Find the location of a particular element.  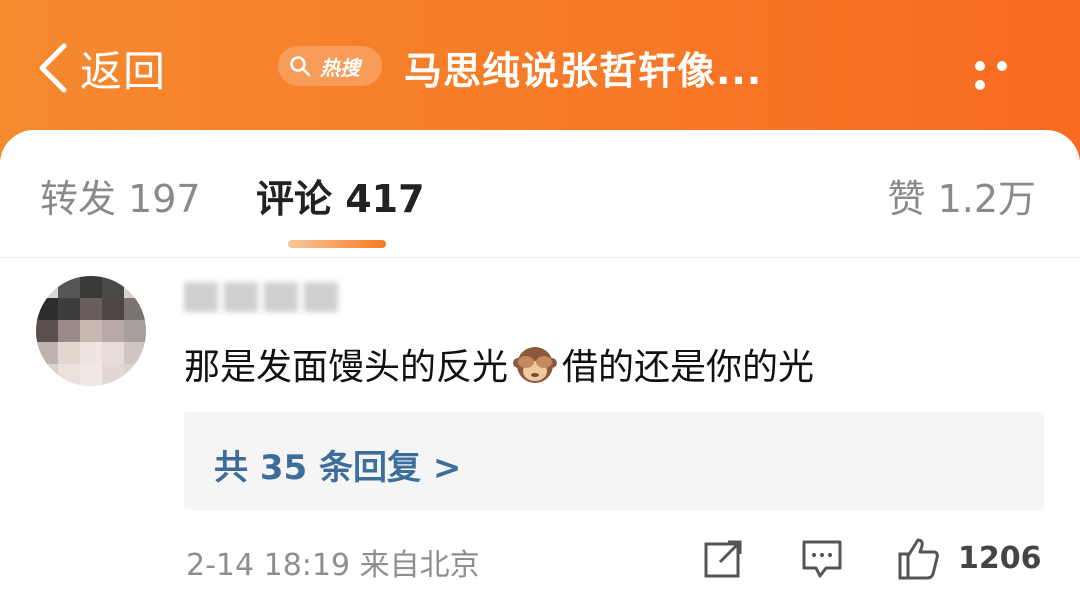

comment-text: 那是发面馒头的反光 借的还是你的光 is located at coordinates (499, 364).